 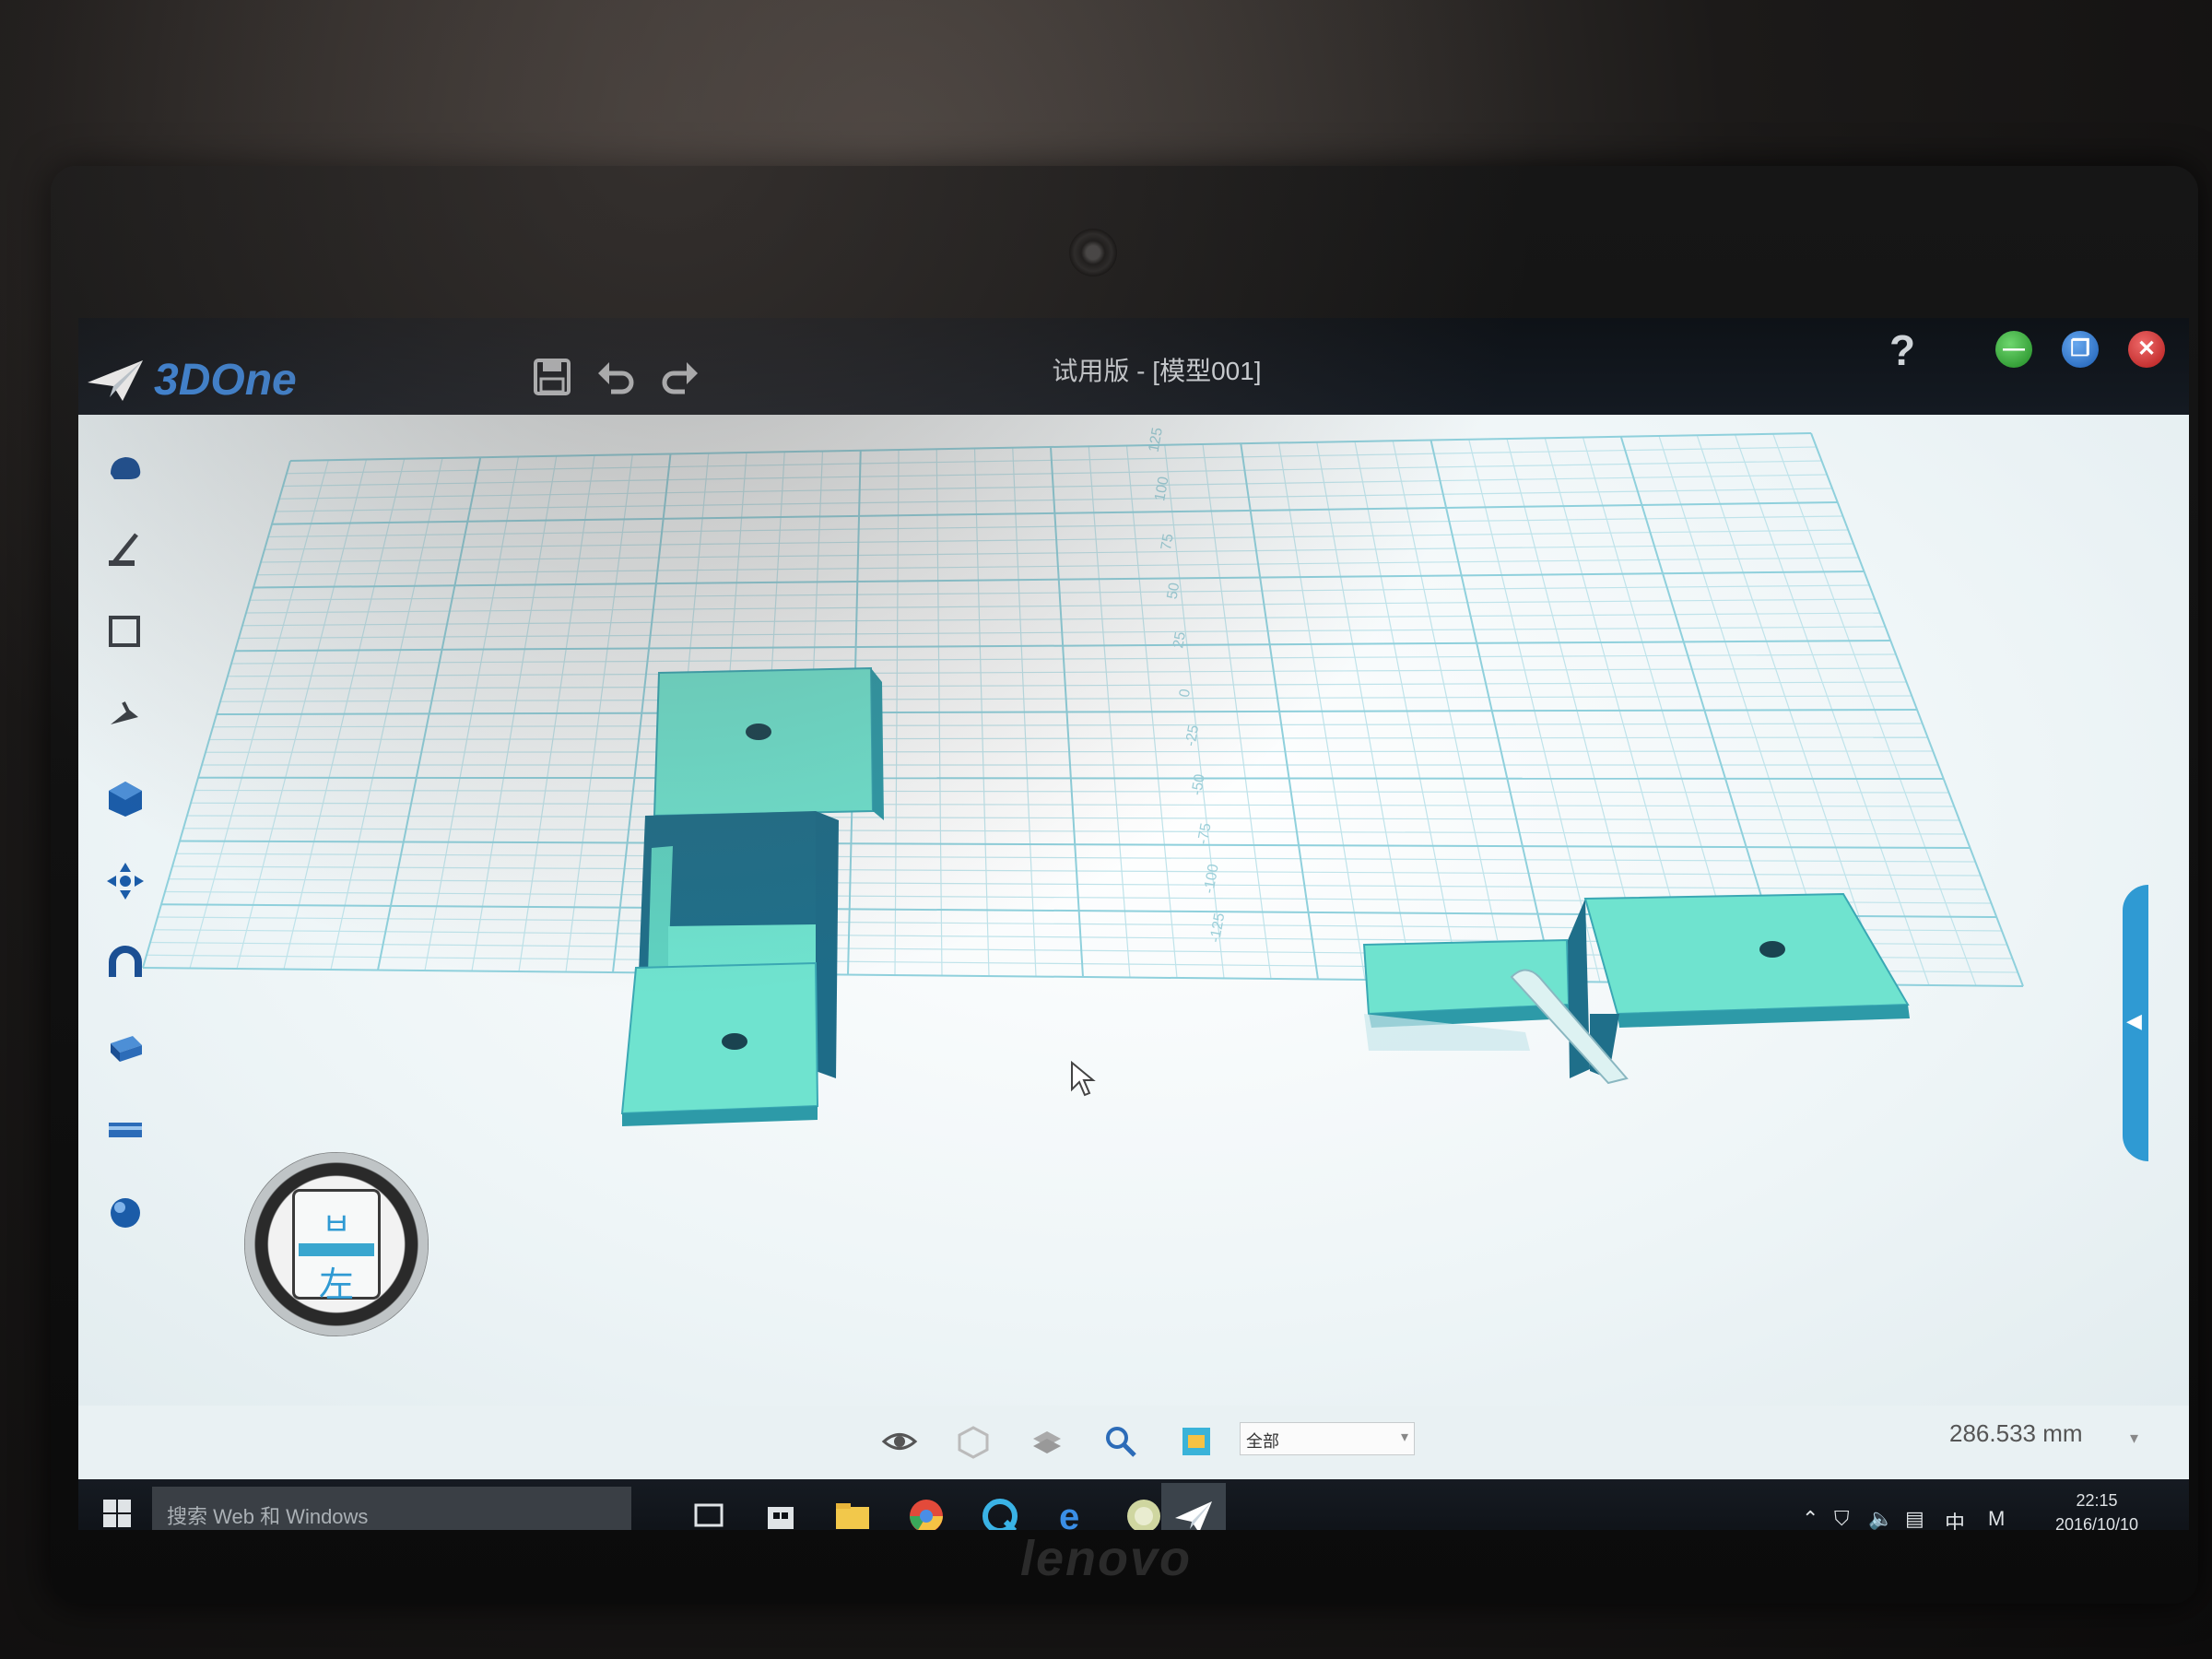 I want to click on filter-value: 全部, so click(x=1262, y=1441).